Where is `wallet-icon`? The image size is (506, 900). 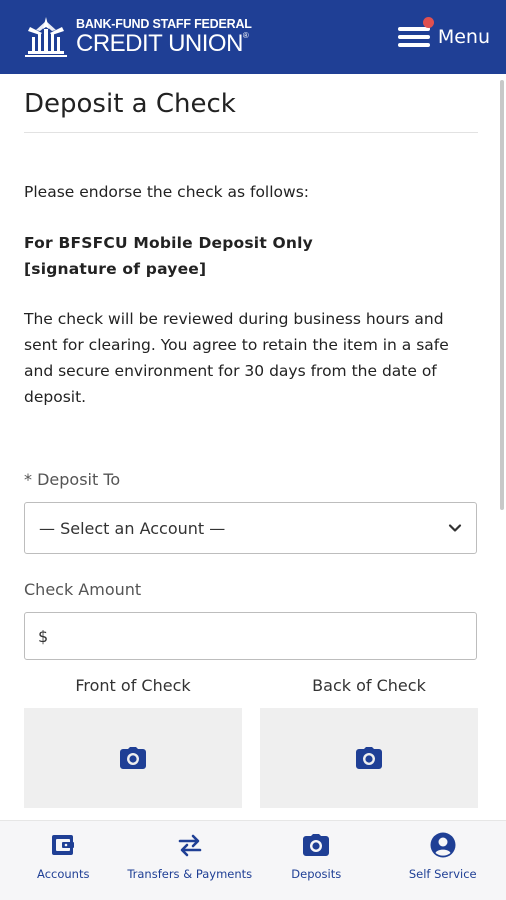 wallet-icon is located at coordinates (63, 845).